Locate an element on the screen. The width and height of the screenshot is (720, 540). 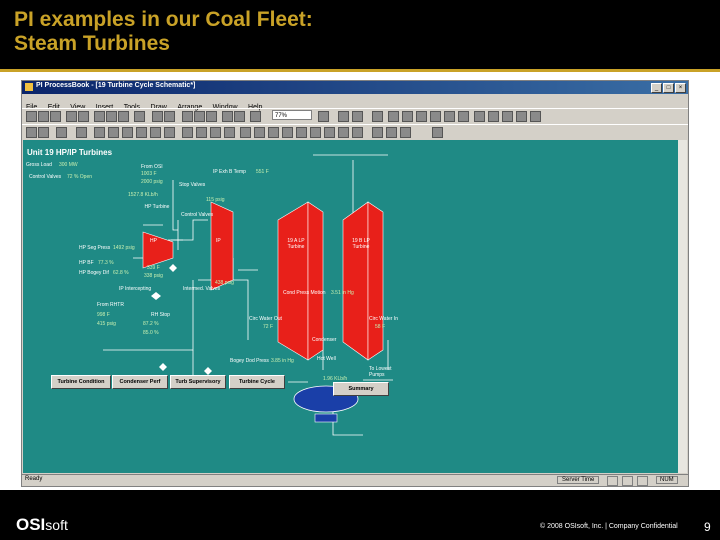
value-tool-icon is located at coordinates (493, 116).